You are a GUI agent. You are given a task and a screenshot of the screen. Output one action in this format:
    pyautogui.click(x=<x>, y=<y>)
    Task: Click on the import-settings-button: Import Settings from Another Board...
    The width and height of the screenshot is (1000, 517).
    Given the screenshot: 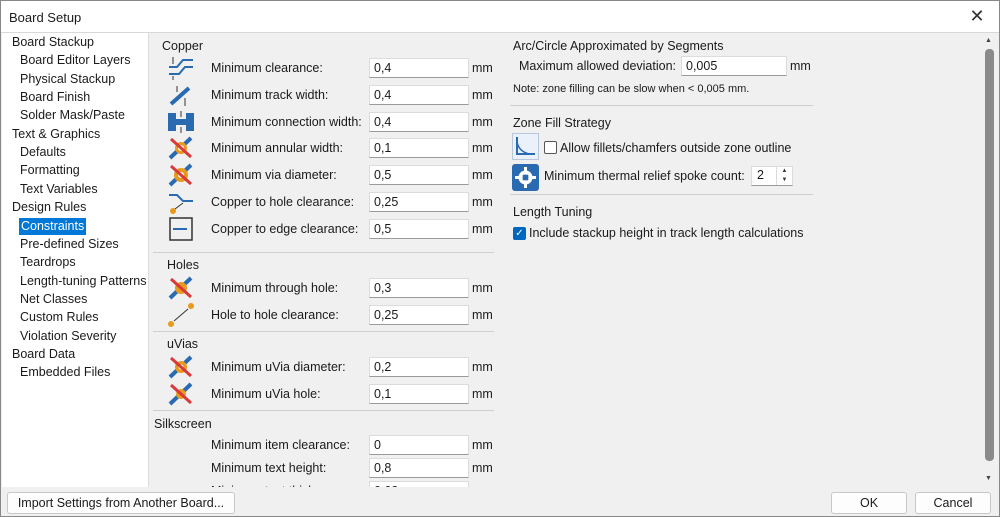 What is the action you would take?
    pyautogui.click(x=121, y=503)
    